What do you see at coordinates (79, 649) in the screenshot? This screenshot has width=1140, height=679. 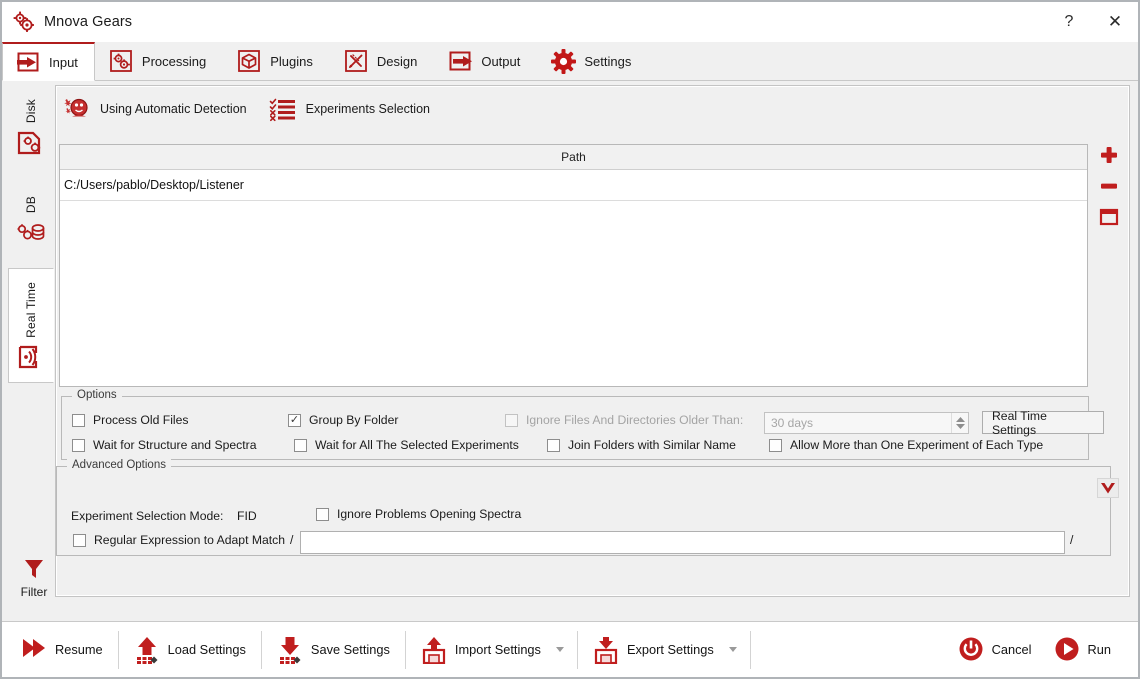 I see `button-label: Resume` at bounding box center [79, 649].